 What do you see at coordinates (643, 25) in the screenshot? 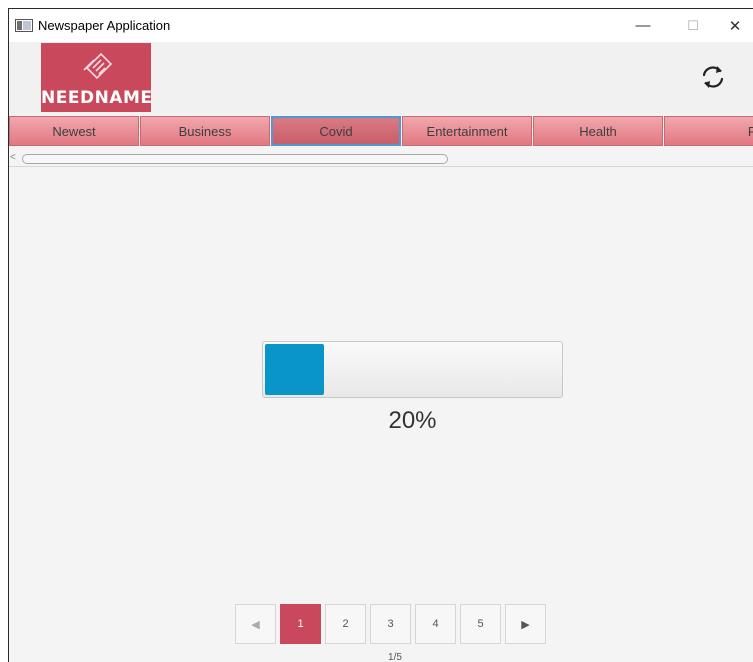
I see `minimize-button: —` at bounding box center [643, 25].